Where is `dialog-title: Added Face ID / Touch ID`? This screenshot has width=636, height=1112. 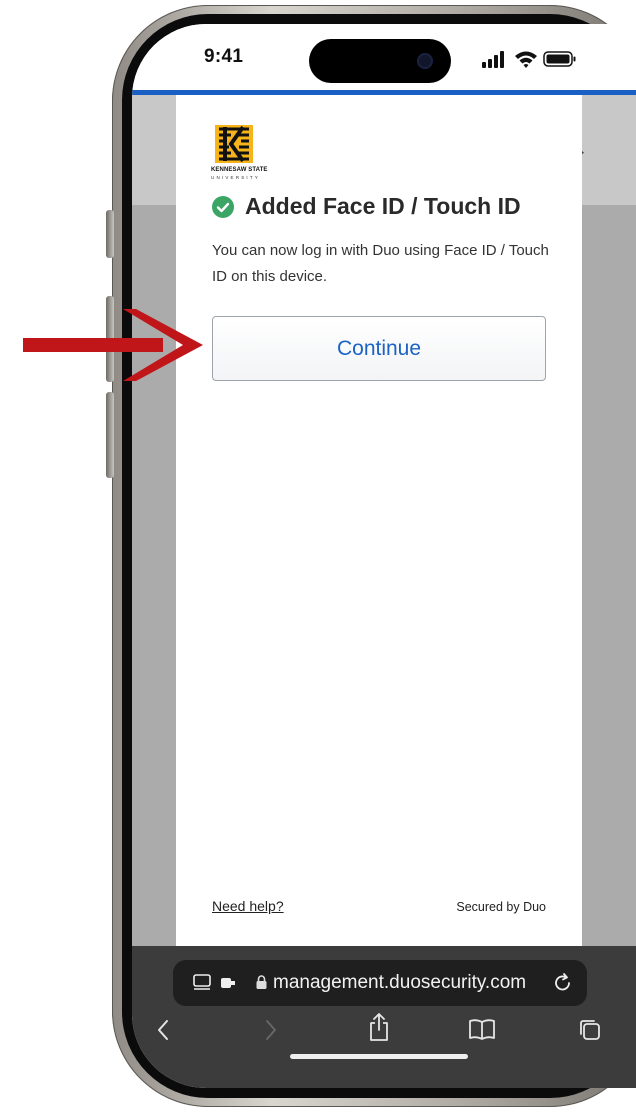
dialog-title: Added Face ID / Touch ID is located at coordinates (383, 206).